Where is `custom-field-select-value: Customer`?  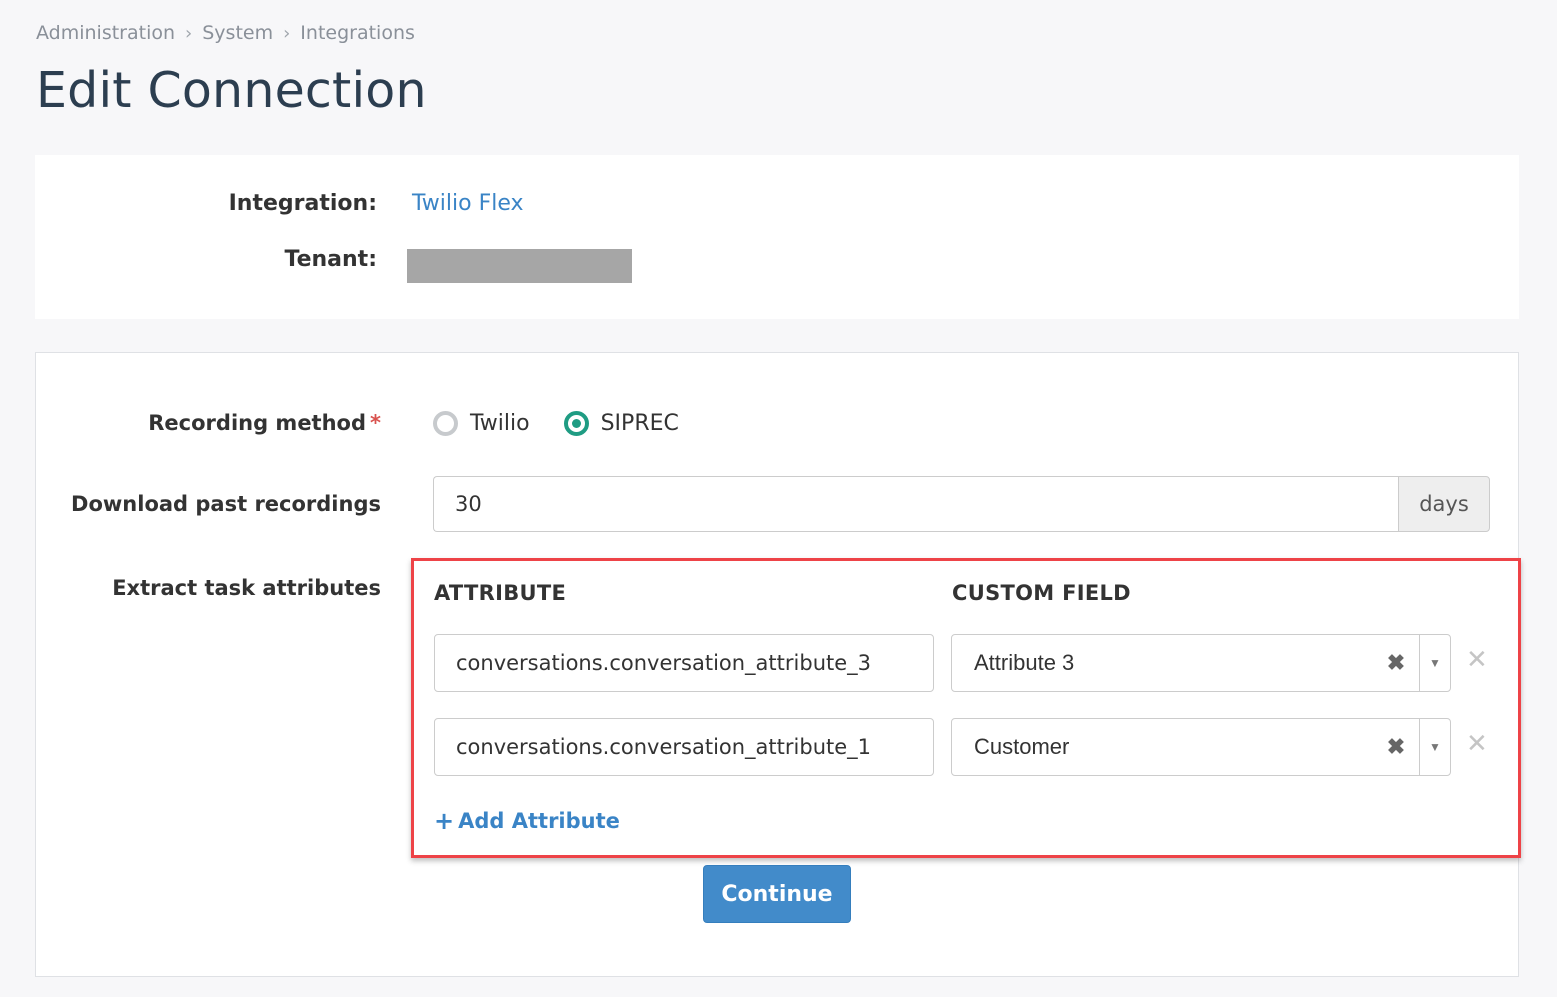
custom-field-select-value: Customer is located at coordinates (1022, 746).